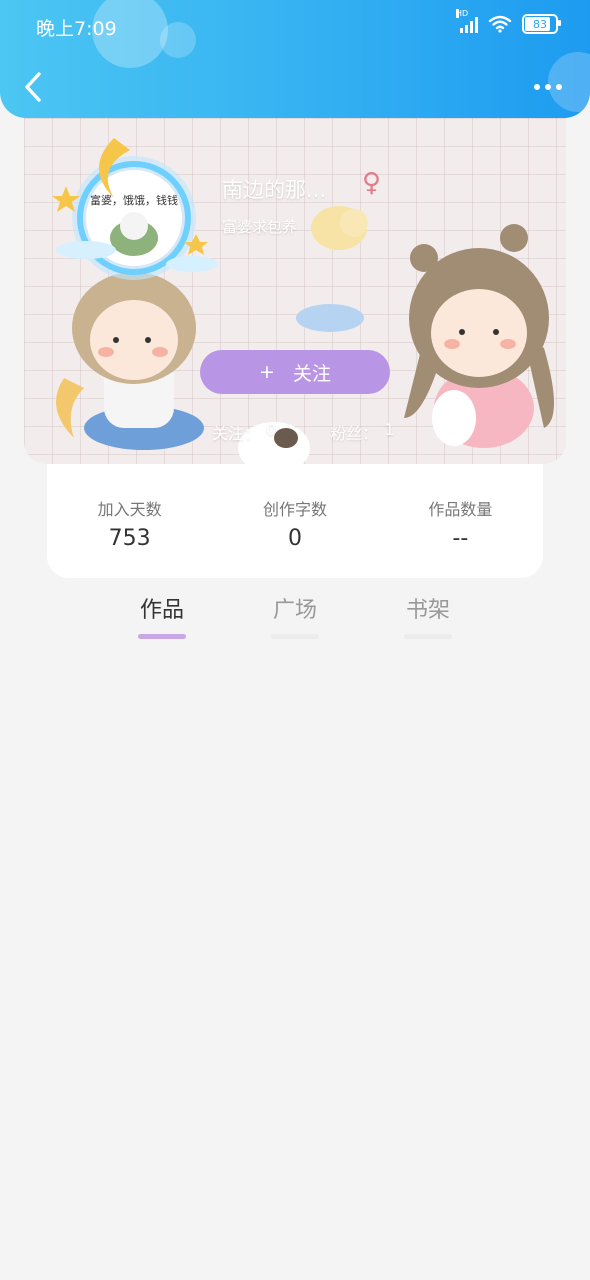 Image resolution: width=590 pixels, height=1280 pixels. Describe the element at coordinates (500, 24) in the screenshot. I see `wifi-icon` at that location.